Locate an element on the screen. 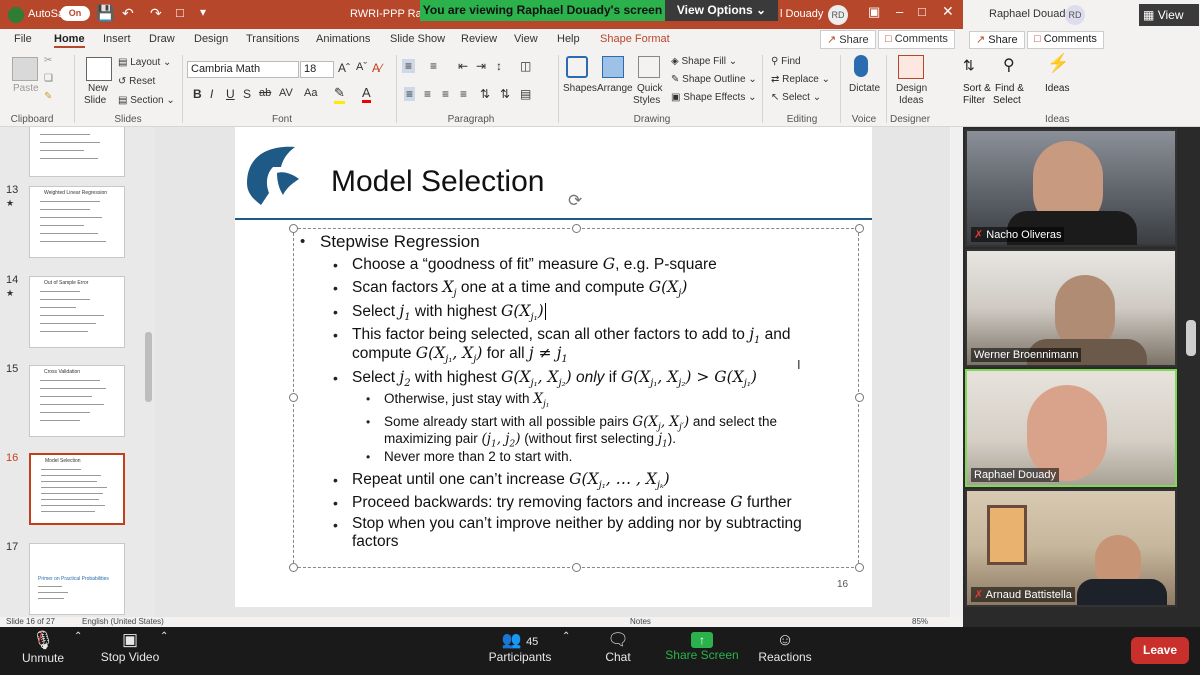 The width and height of the screenshot is (1200, 675). video-tile-raphael: Raphael Douady is located at coordinates (1071, 428).